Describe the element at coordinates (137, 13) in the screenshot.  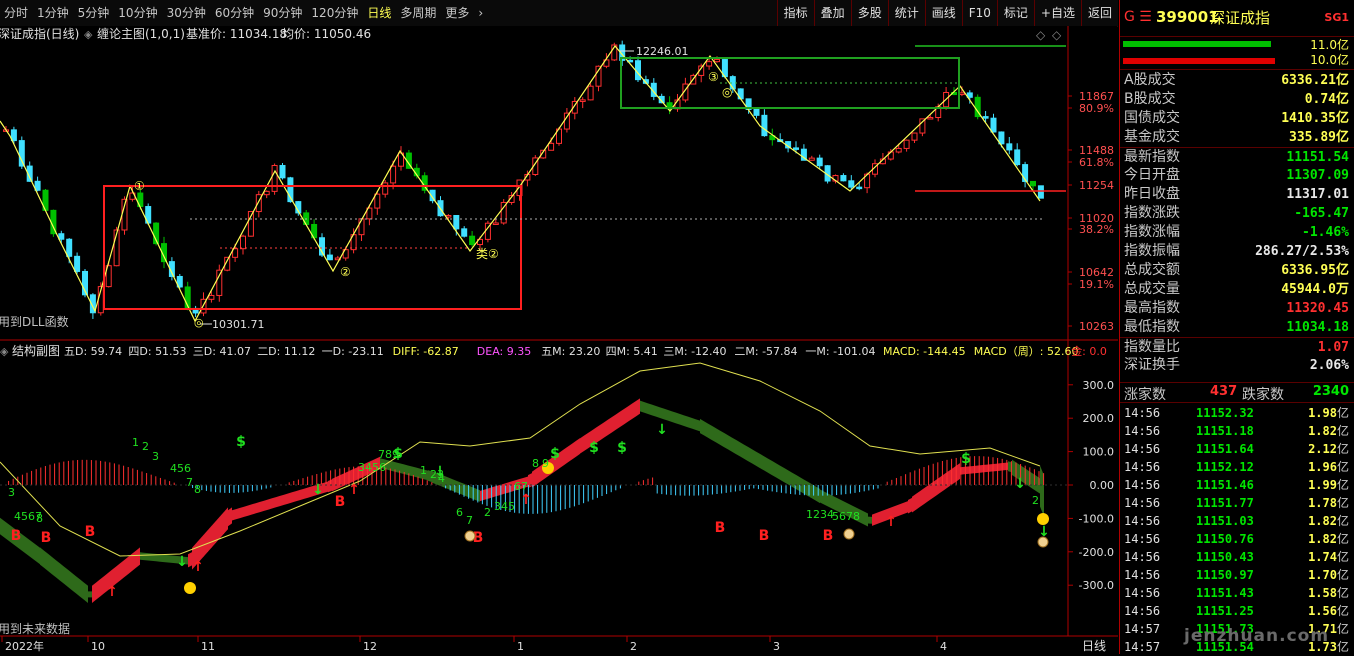
I see `tab-timeframe-3: 10分钟` at that location.